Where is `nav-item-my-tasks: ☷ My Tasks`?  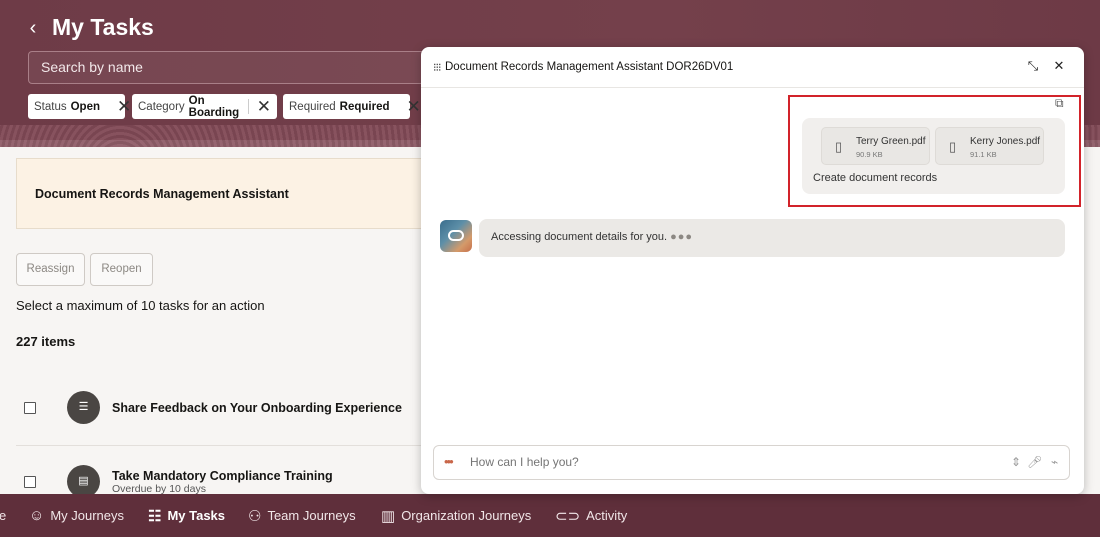 nav-item-my-tasks: ☷ My Tasks is located at coordinates (186, 515).